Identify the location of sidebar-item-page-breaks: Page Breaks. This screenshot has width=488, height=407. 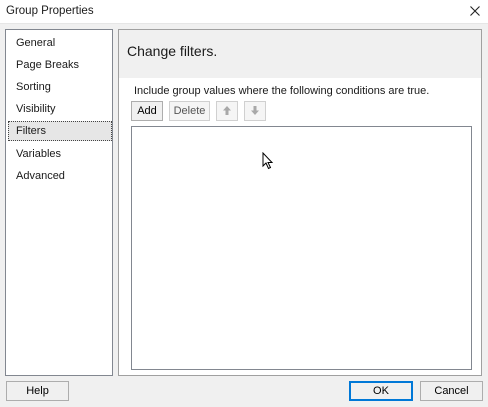
(60, 65).